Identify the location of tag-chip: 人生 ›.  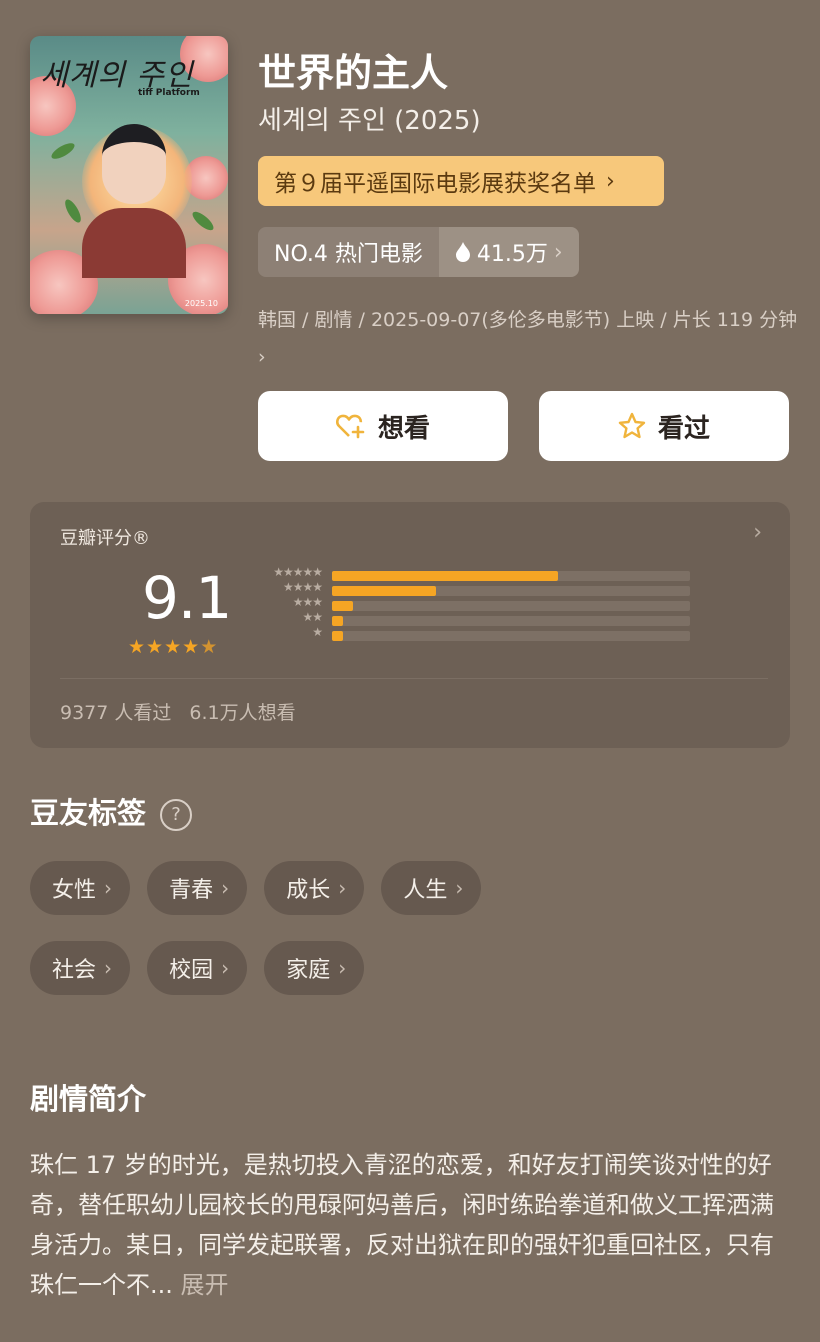
(431, 888).